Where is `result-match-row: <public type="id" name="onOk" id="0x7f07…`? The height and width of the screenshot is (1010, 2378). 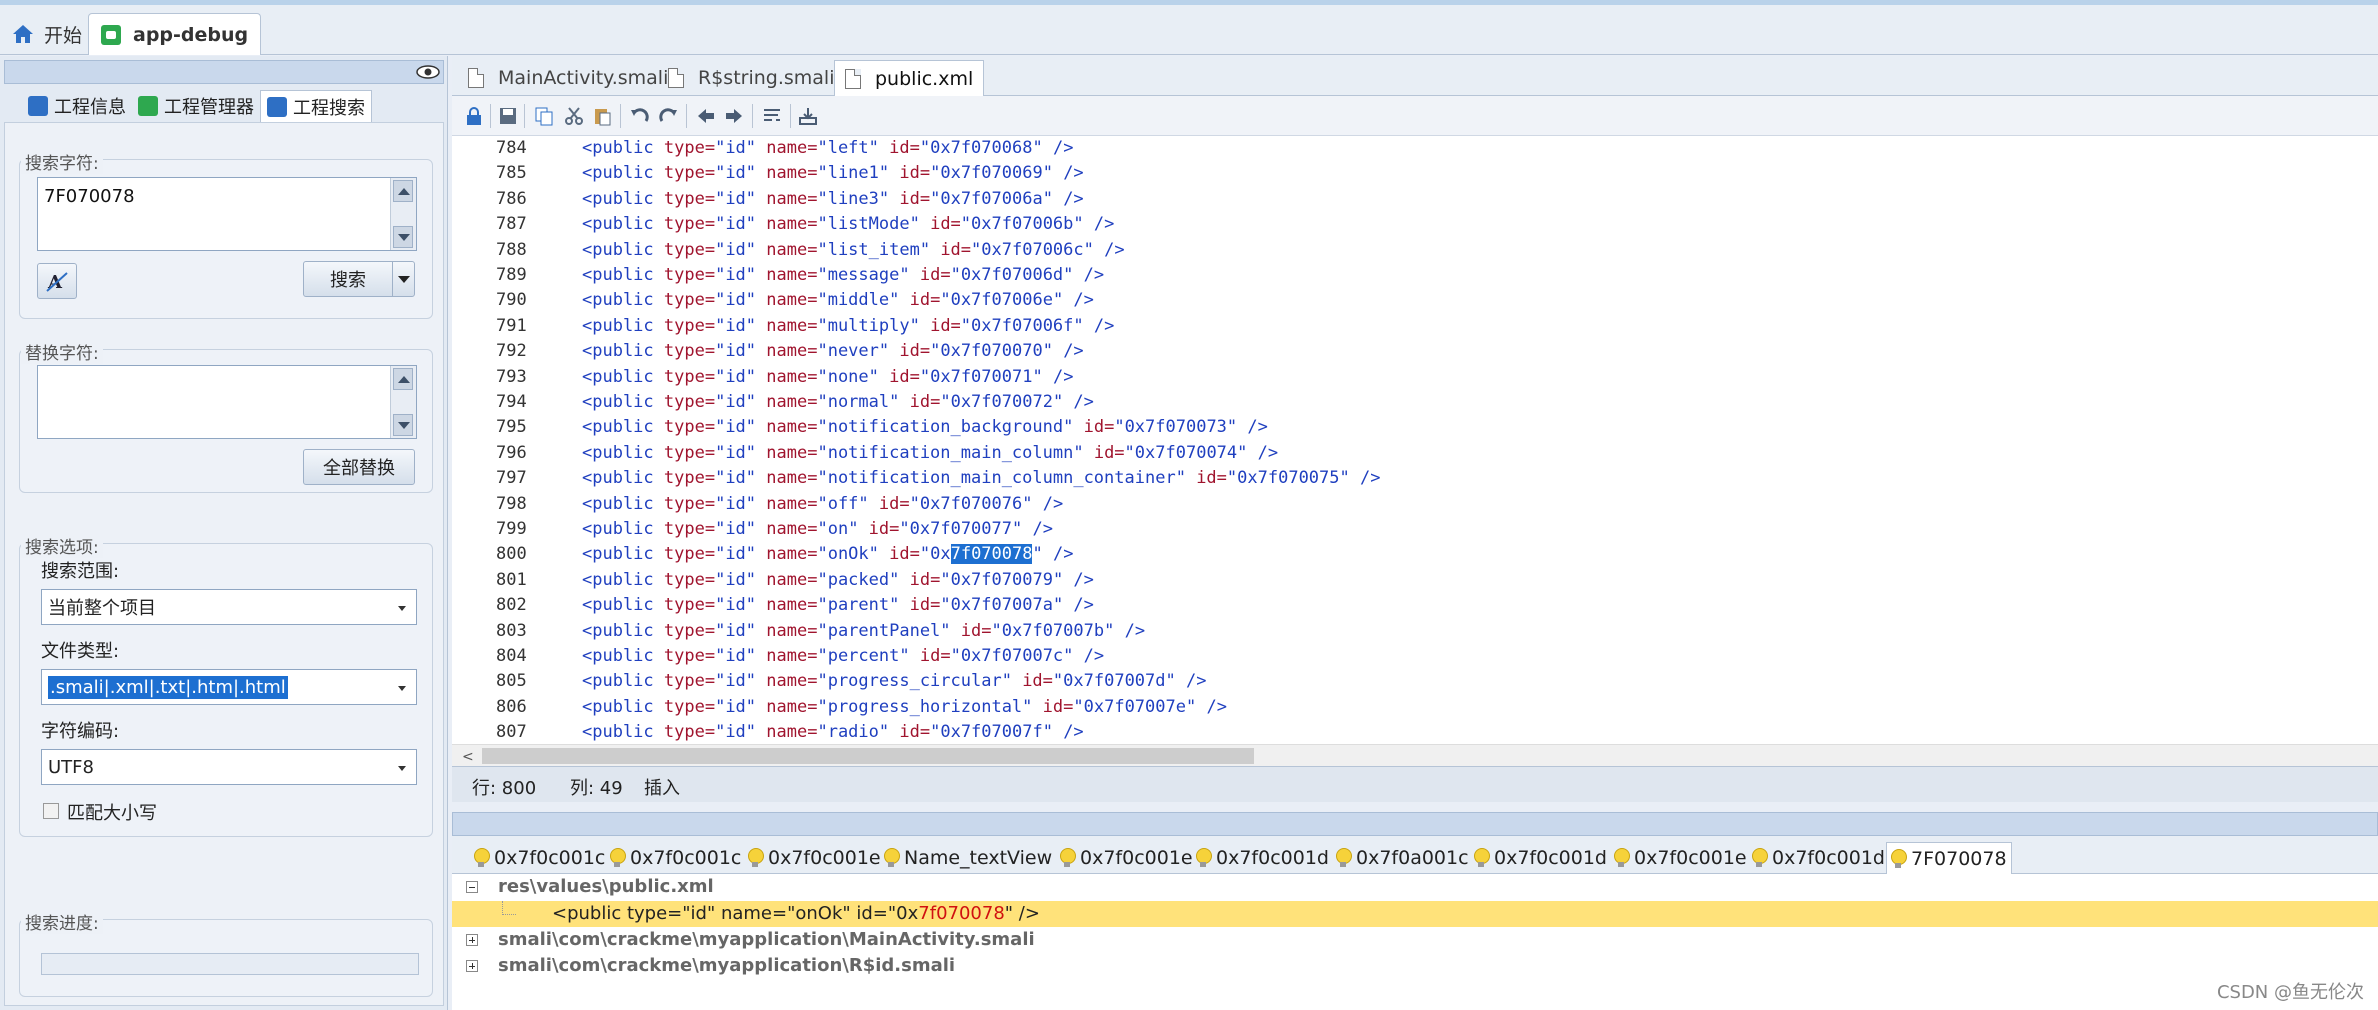
result-match-row: <public type="id" name="onOk" id="0x7f07… is located at coordinates (1415, 914).